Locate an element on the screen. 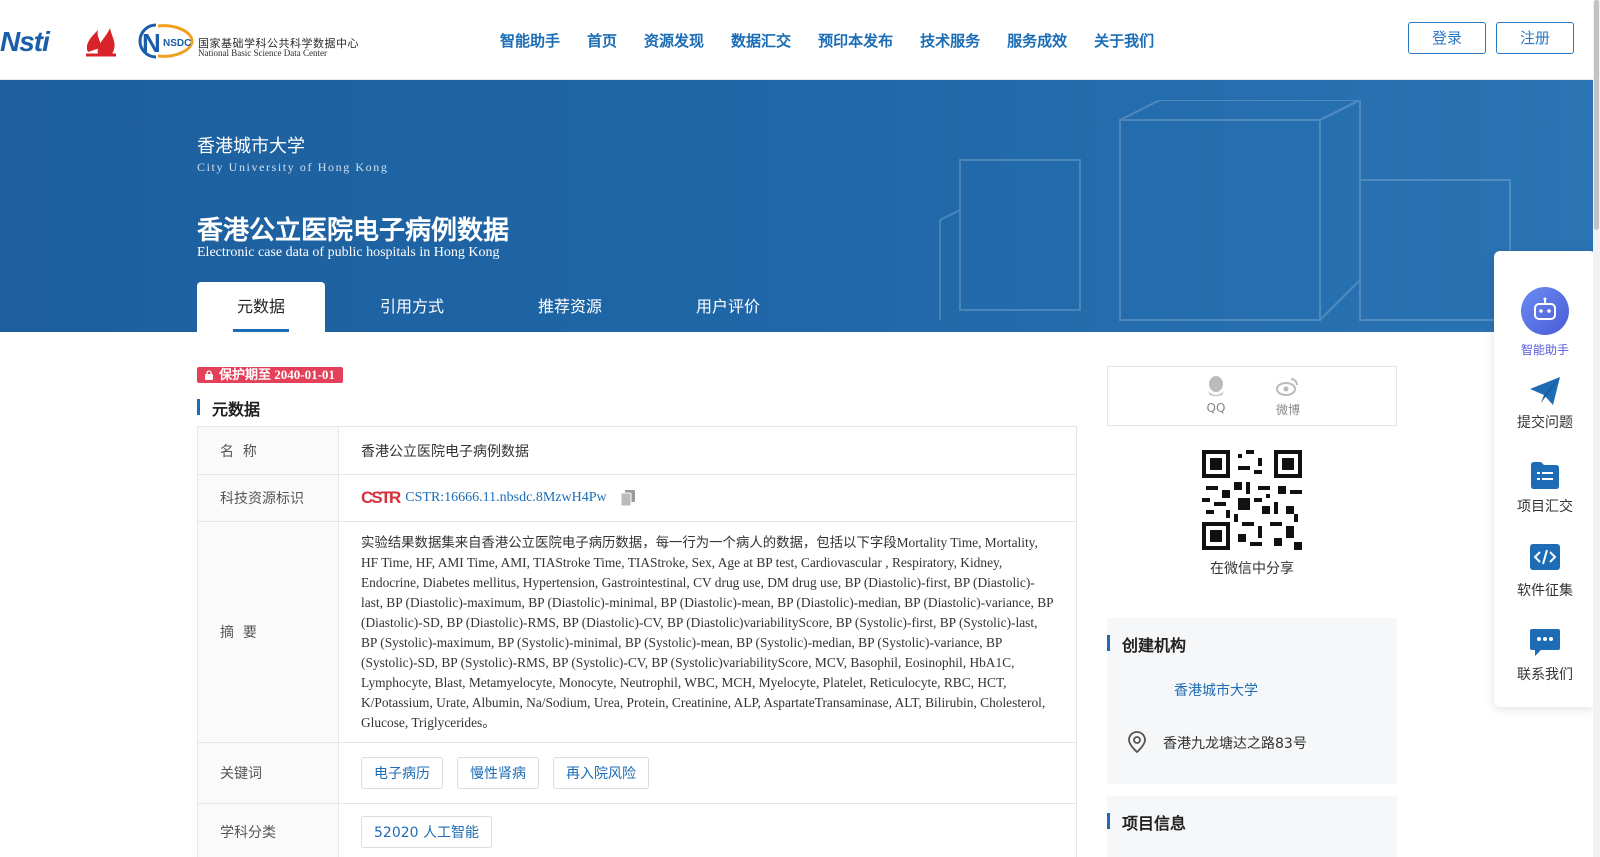  wechat-qr-code is located at coordinates (1252, 500).